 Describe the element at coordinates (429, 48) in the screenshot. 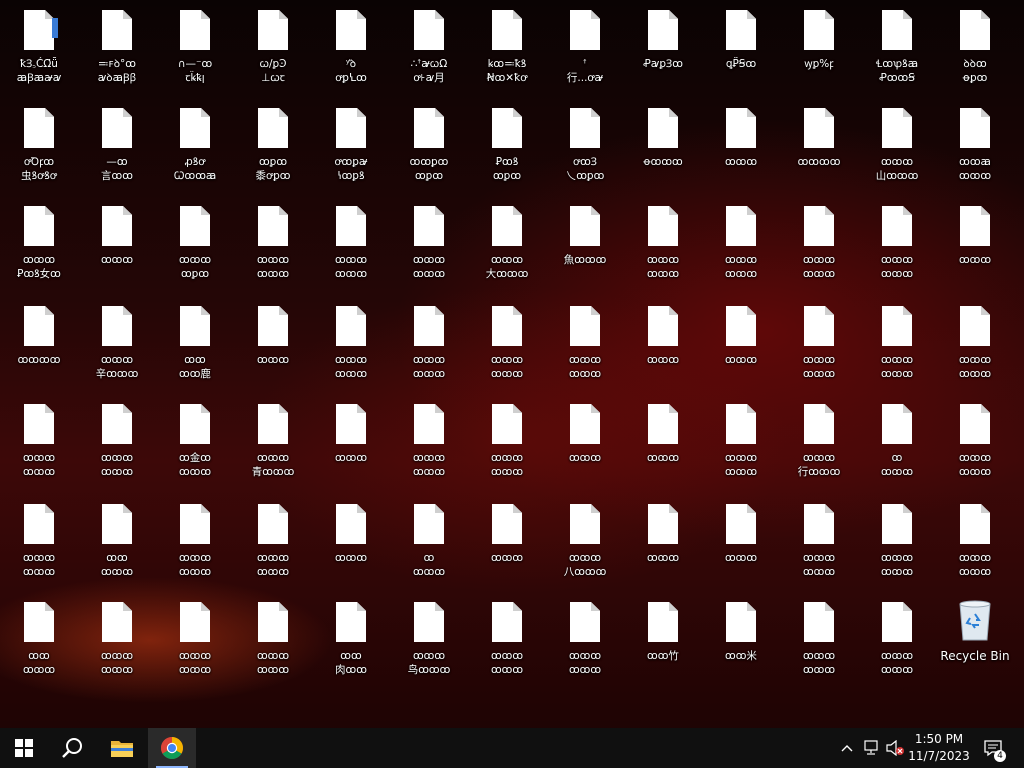

I see `desktop-file-icon: ∴ꜛꜻꞷΩ ꝍ꜔ꜹ月` at that location.